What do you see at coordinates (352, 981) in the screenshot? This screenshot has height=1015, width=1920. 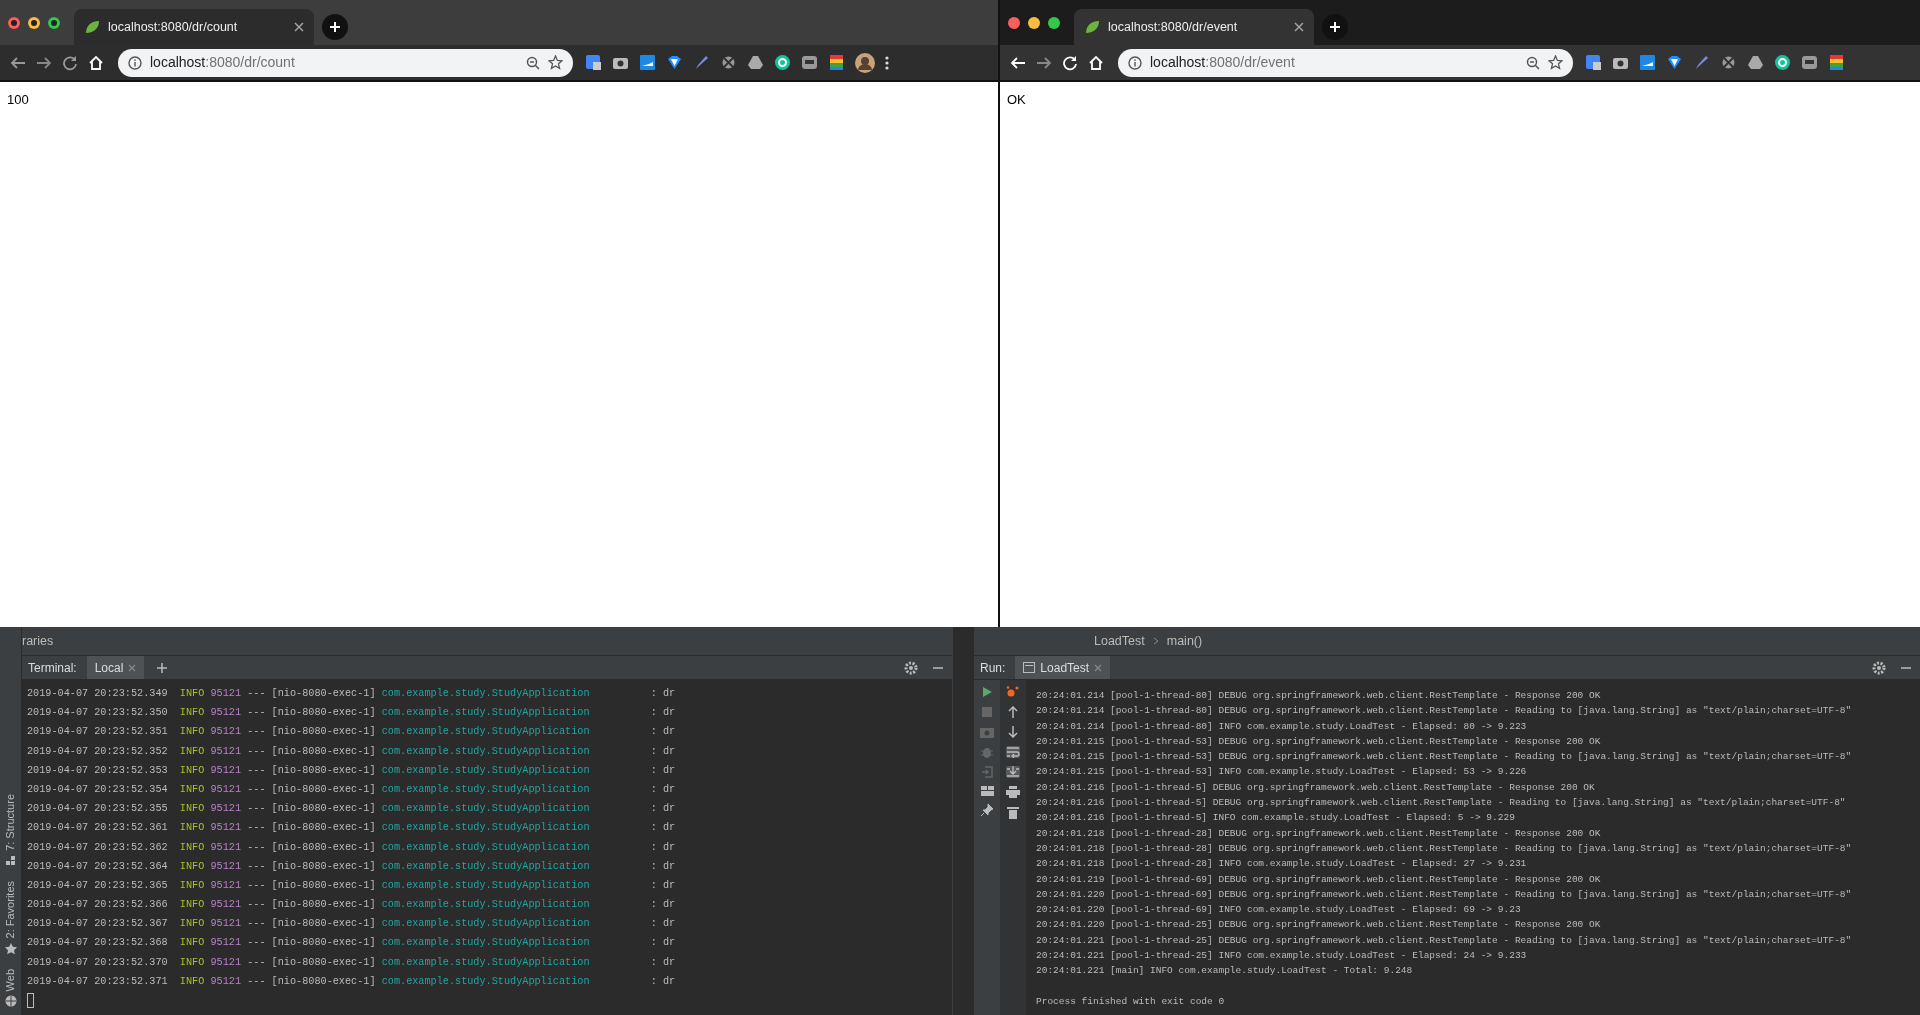 I see `log-line: 2019-04-07 20:23:52.371 INFO 95121 --- [nio-8080-exec-1] com.example.study.StudyApplication : dr` at bounding box center [352, 981].